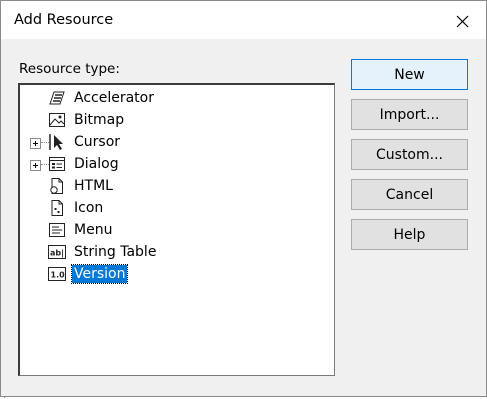 This screenshot has width=487, height=399. What do you see at coordinates (115, 252) in the screenshot?
I see `tree-item-label: String Table` at bounding box center [115, 252].